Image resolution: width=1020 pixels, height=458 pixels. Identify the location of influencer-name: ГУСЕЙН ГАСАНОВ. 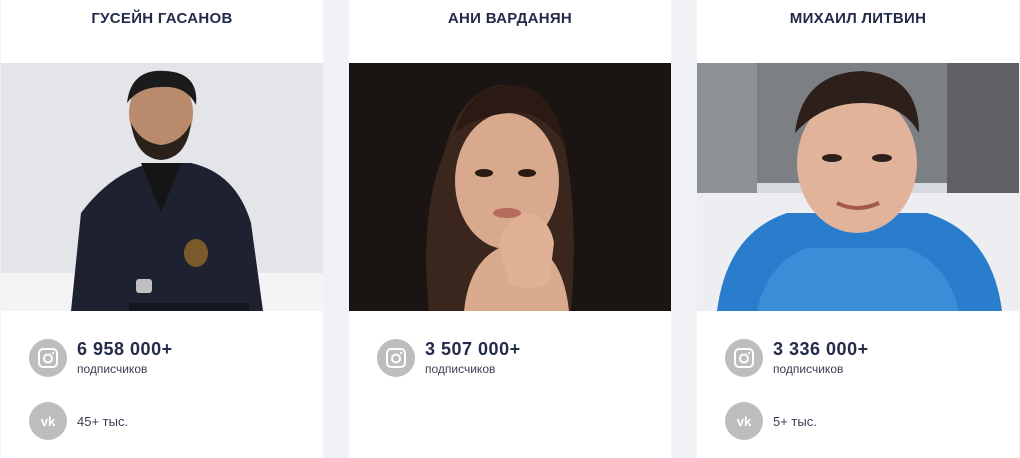
(162, 18).